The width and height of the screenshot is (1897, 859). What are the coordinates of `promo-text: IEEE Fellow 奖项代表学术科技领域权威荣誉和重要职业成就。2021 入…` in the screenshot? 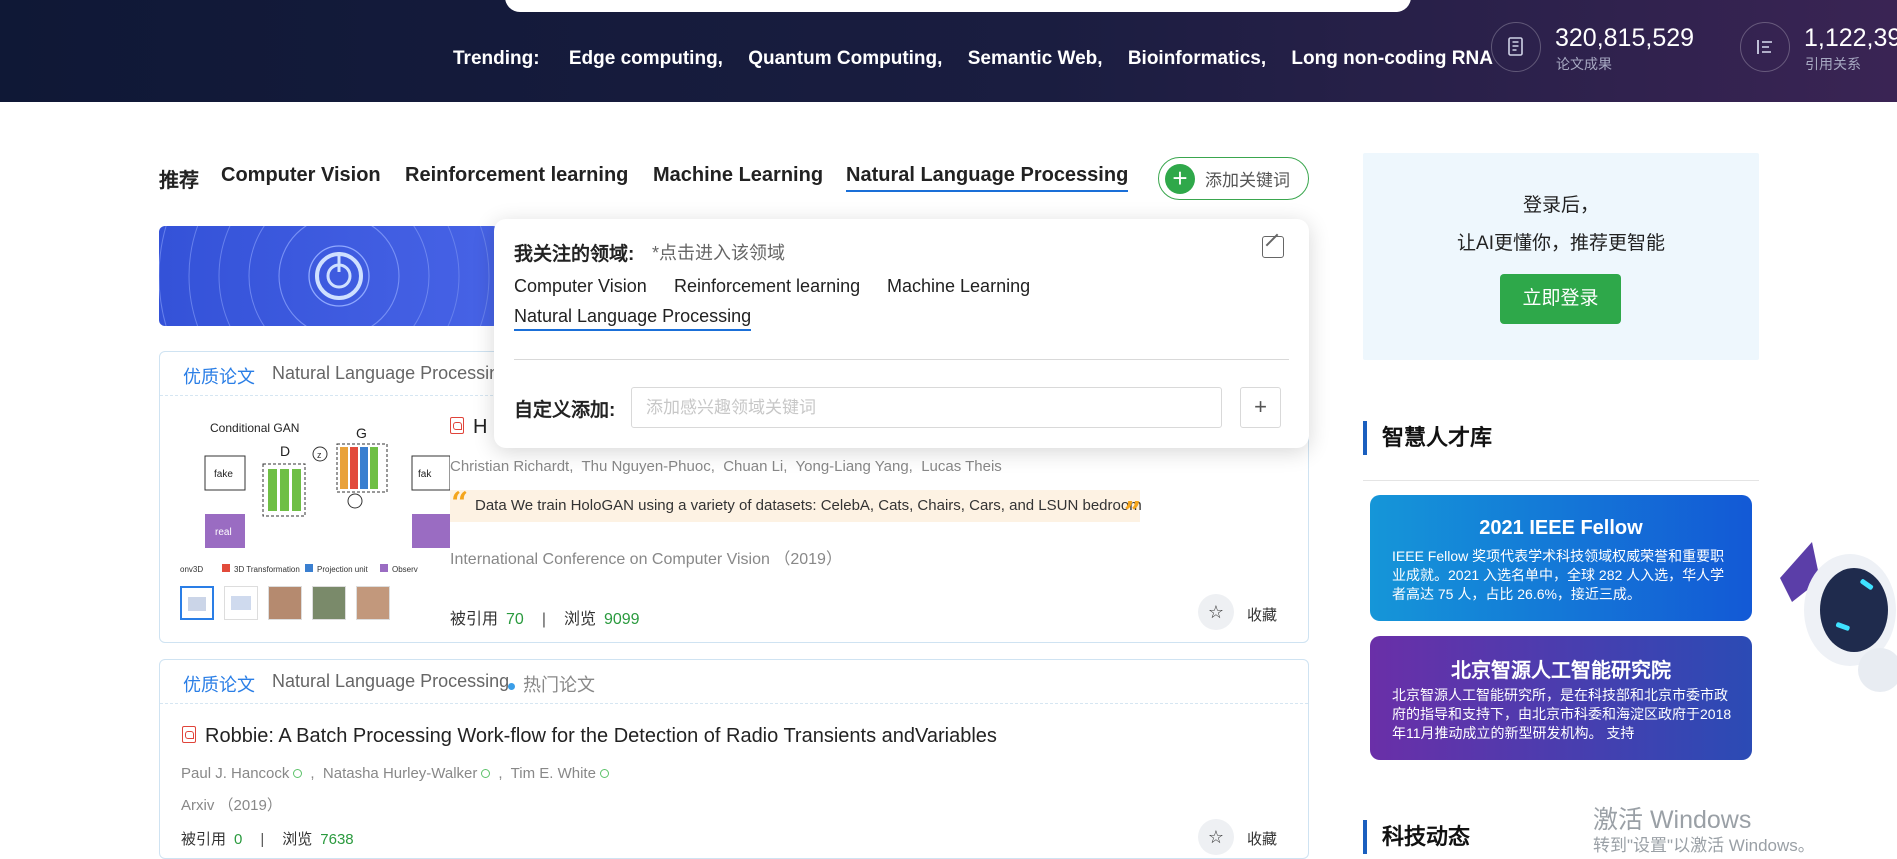 It's located at (1558, 575).